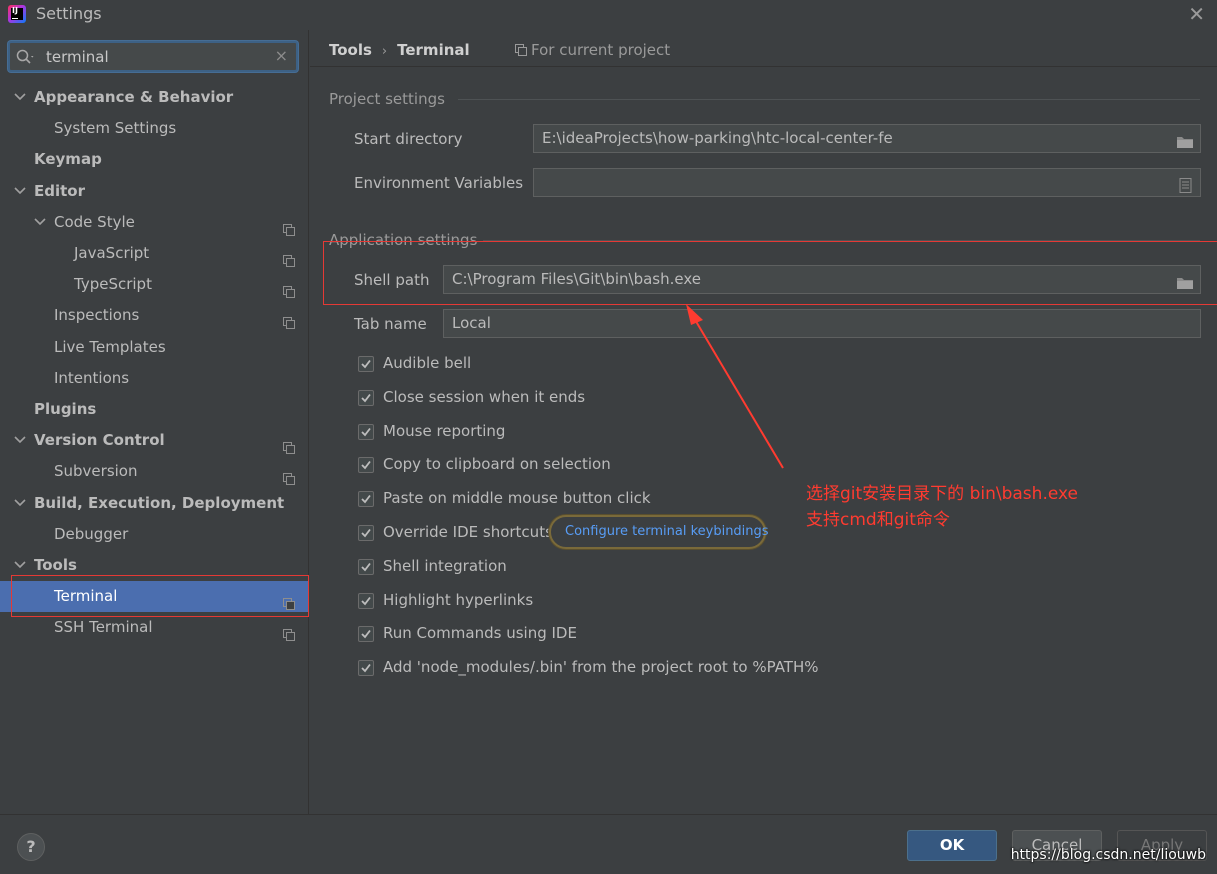  I want to click on tab-name-field: Local, so click(822, 323).